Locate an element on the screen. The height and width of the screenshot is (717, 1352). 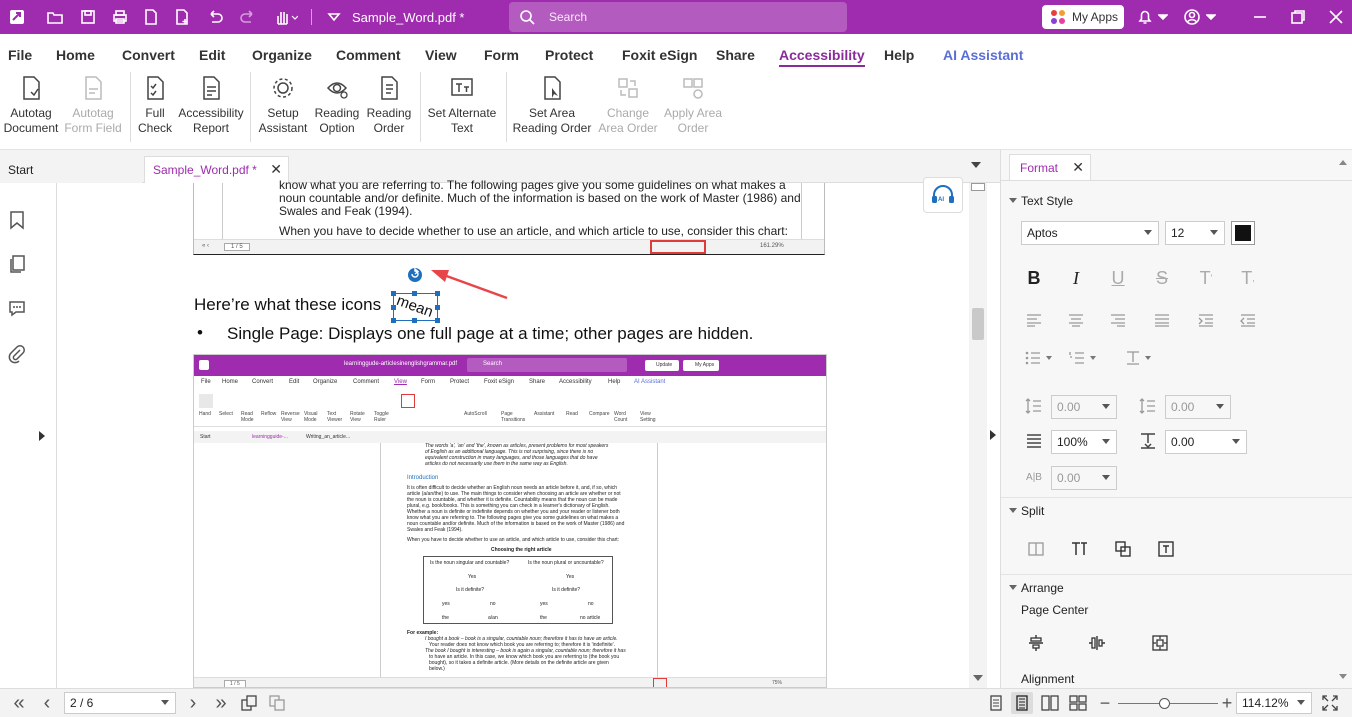
char-spacing-select: 0.00 is located at coordinates (1084, 407).